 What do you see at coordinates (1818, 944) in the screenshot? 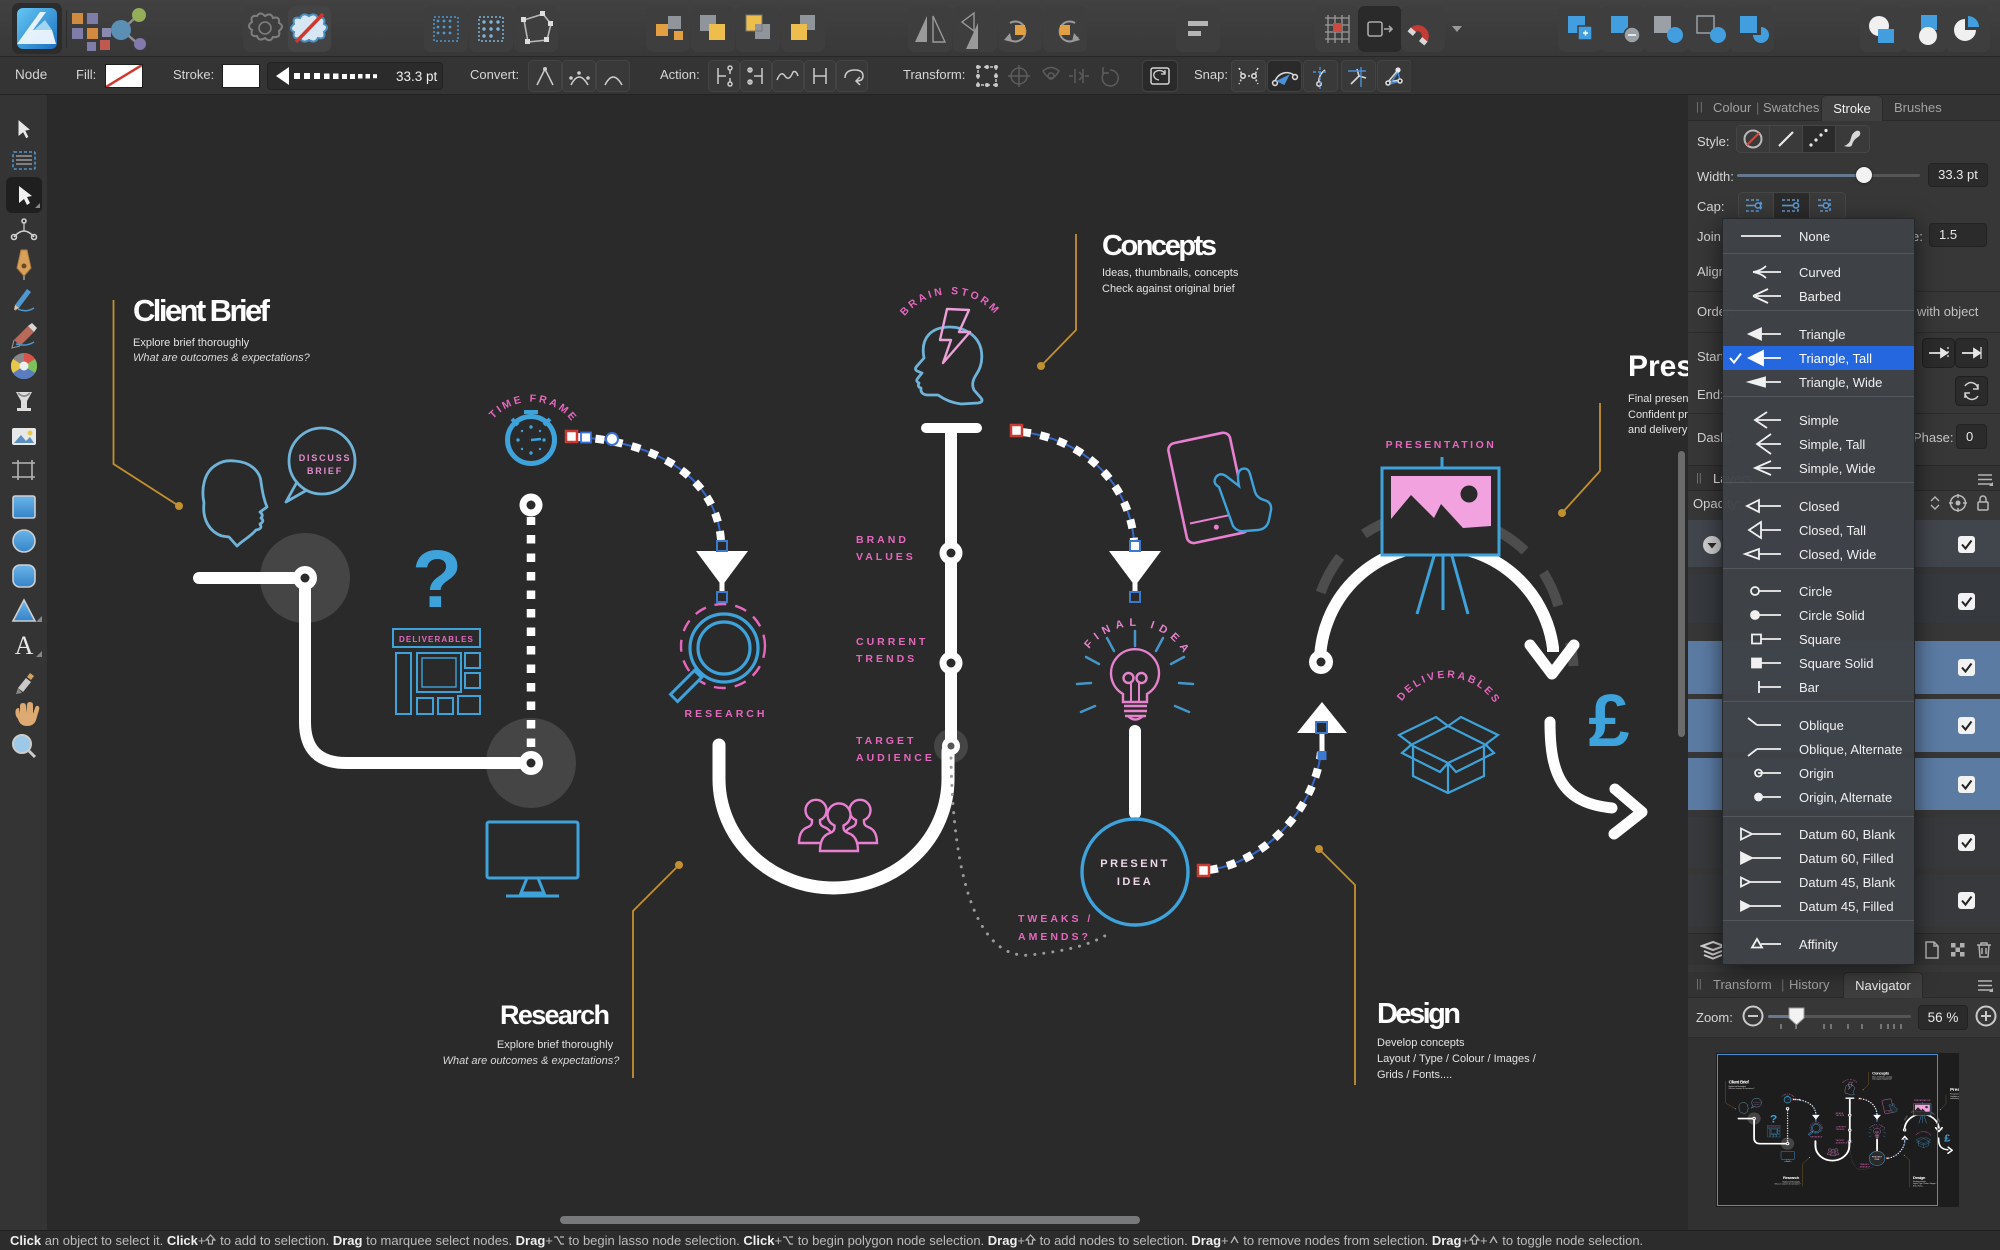
I see `svg-text: Affinity` at bounding box center [1818, 944].